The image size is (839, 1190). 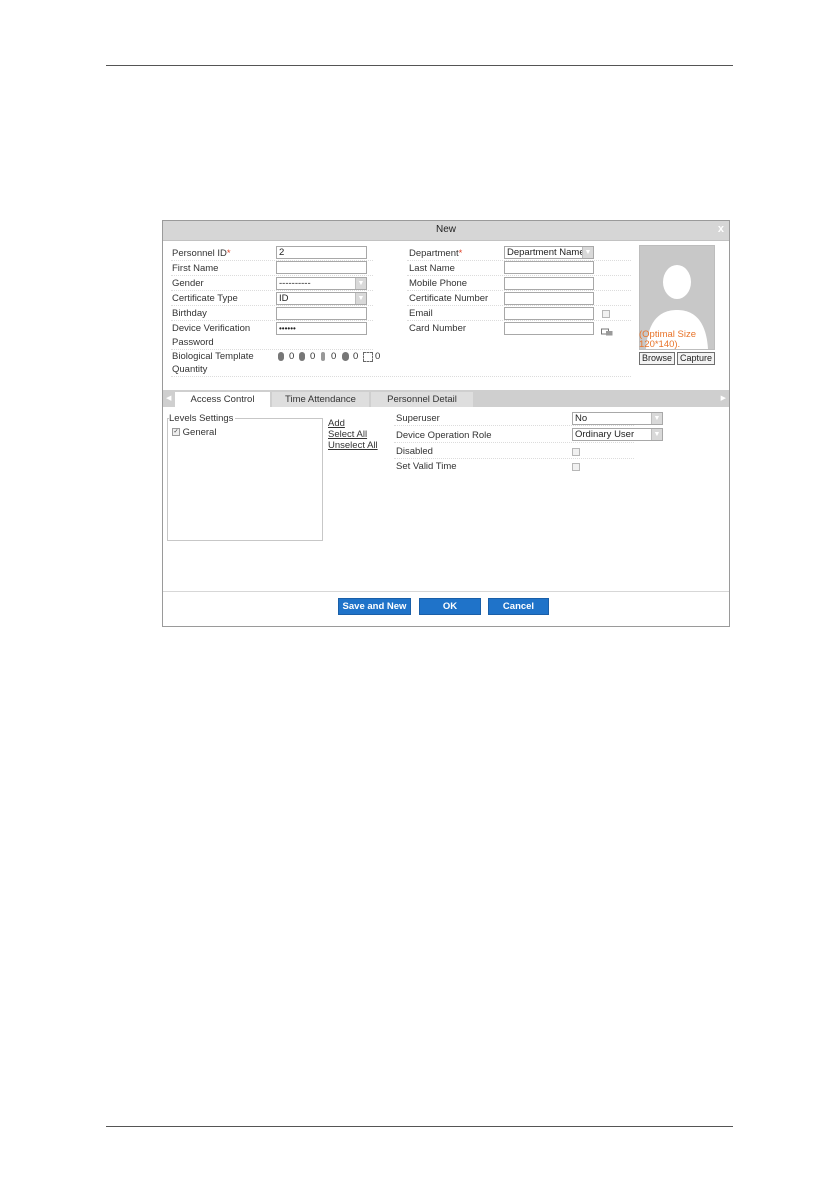 What do you see at coordinates (518, 606) in the screenshot?
I see `cancel-button: Cancel` at bounding box center [518, 606].